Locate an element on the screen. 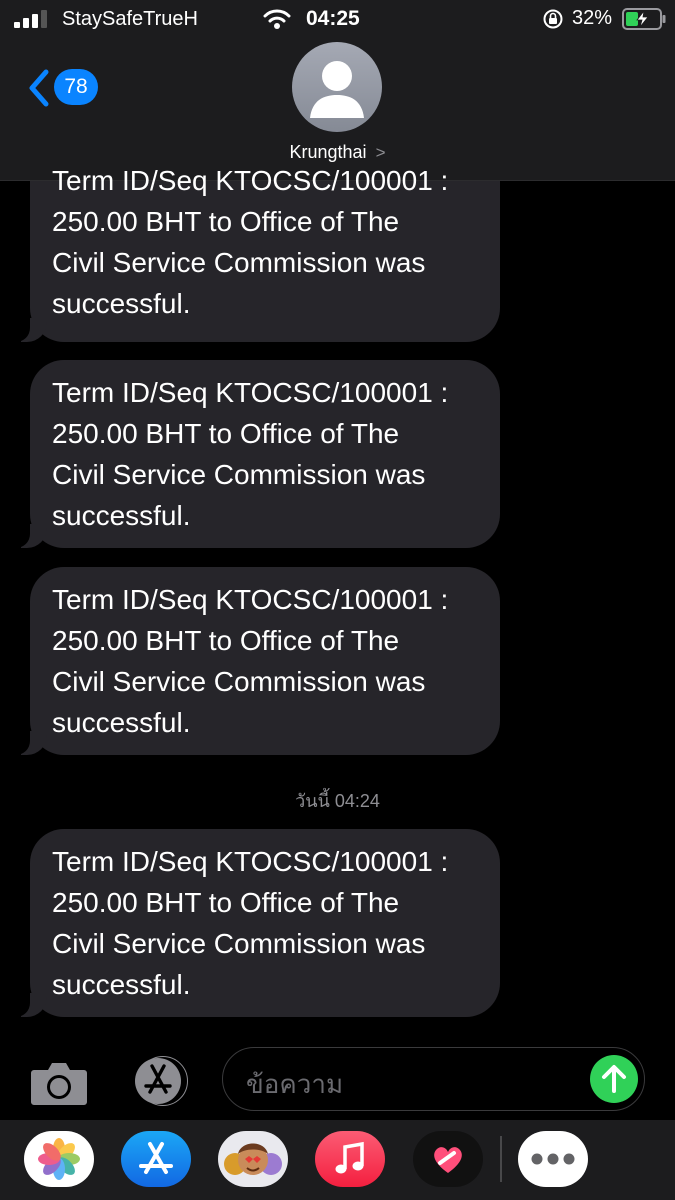 This screenshot has width=675, height=1200. message-timestamp: วันนี้ 04:24 is located at coordinates (337, 800).